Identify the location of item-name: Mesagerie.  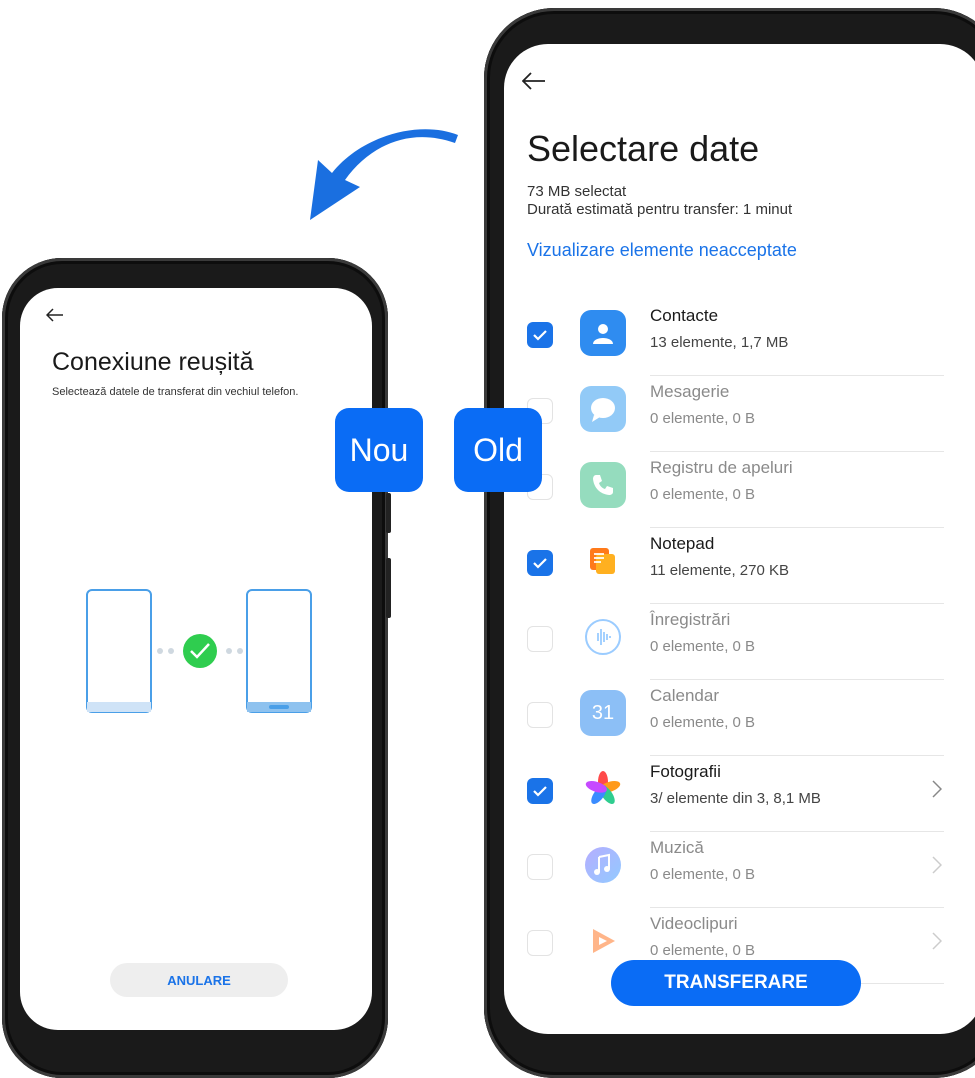
(690, 391).